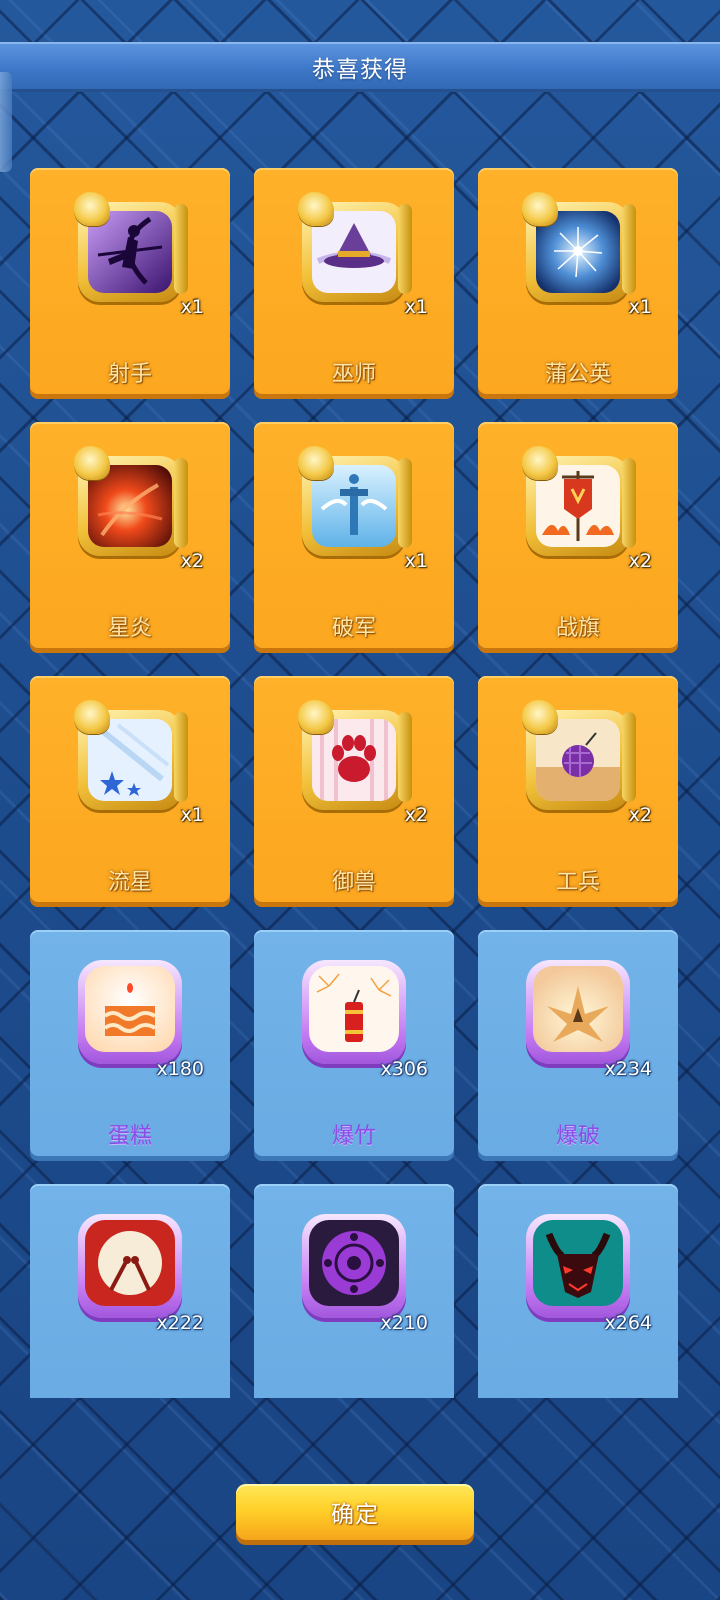 Image resolution: width=720 pixels, height=1600 pixels. I want to click on reward-card-wizard: x1 巫师, so click(354, 281).